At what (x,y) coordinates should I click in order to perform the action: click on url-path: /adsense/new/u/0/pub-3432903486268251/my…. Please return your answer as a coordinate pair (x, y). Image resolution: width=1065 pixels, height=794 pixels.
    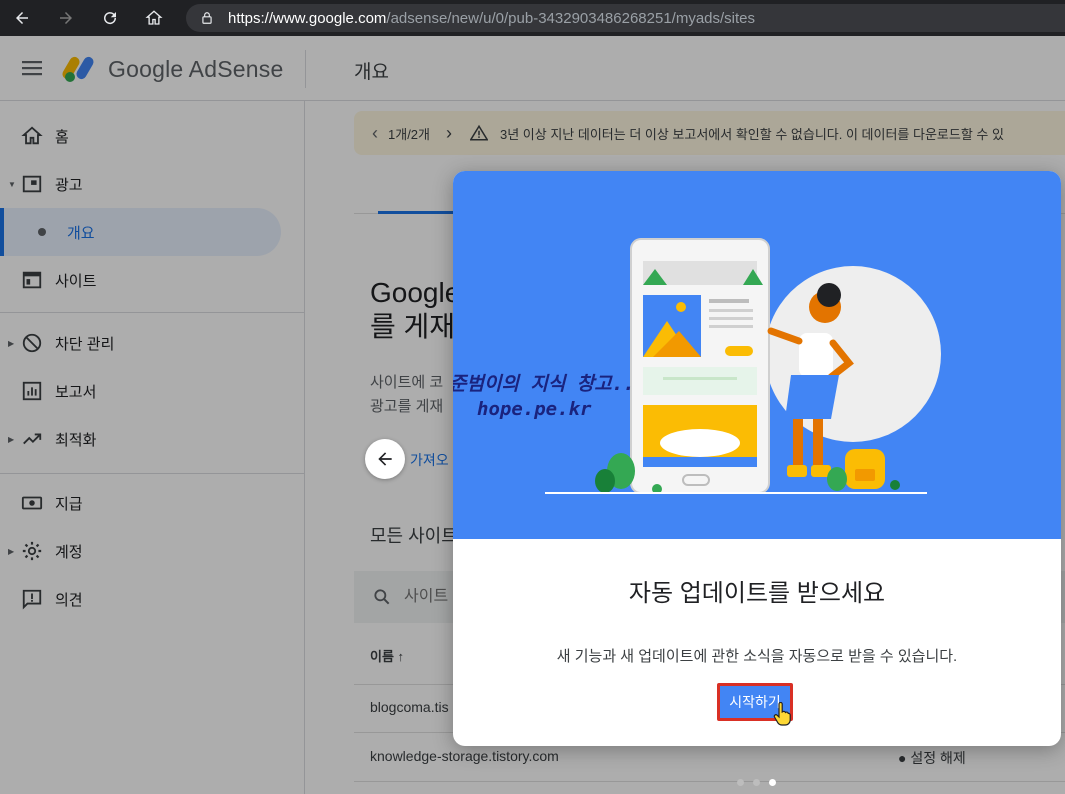
    Looking at the image, I should click on (571, 18).